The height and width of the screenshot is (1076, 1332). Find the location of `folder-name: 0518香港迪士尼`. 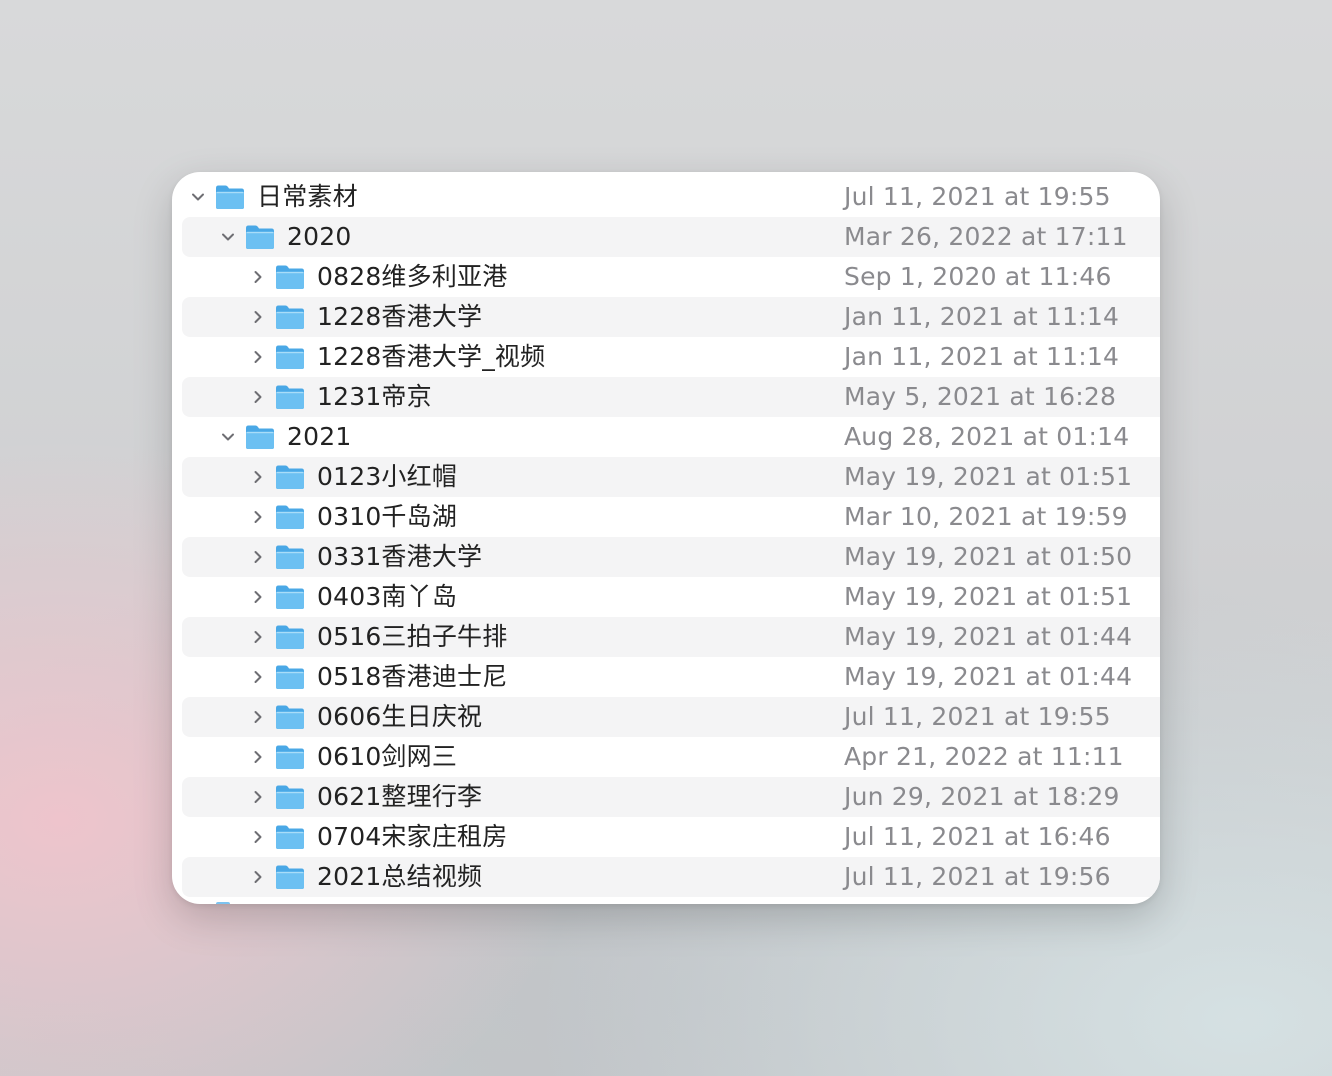

folder-name: 0518香港迪士尼 is located at coordinates (412, 676).